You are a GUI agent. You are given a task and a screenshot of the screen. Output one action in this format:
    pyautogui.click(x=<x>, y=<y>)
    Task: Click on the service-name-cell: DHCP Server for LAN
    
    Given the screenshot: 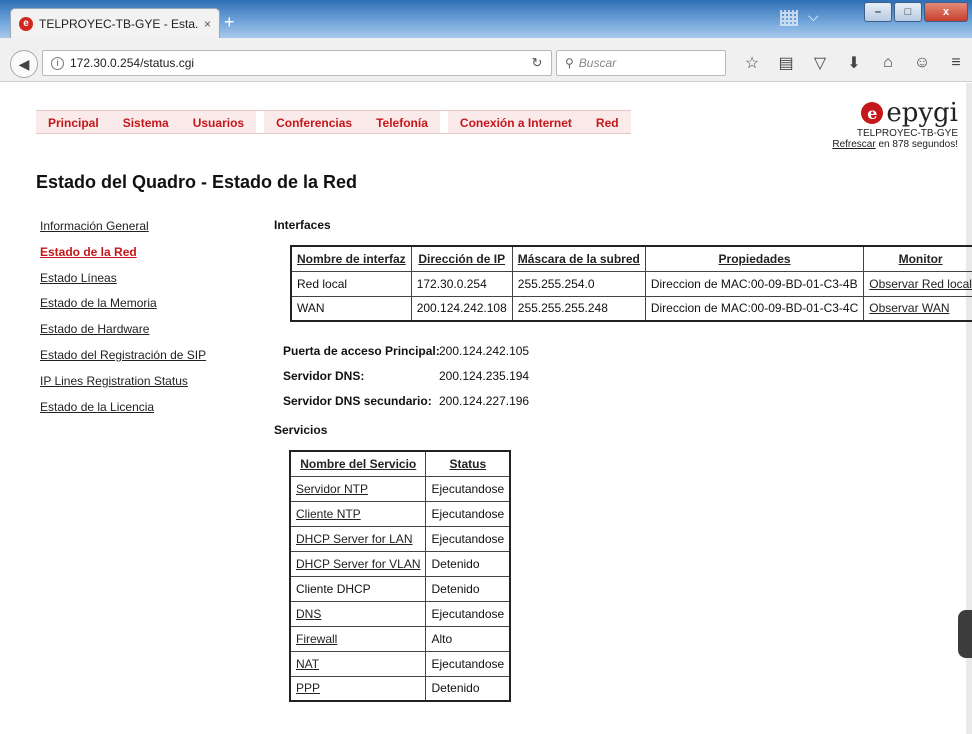 What is the action you would take?
    pyautogui.click(x=358, y=538)
    